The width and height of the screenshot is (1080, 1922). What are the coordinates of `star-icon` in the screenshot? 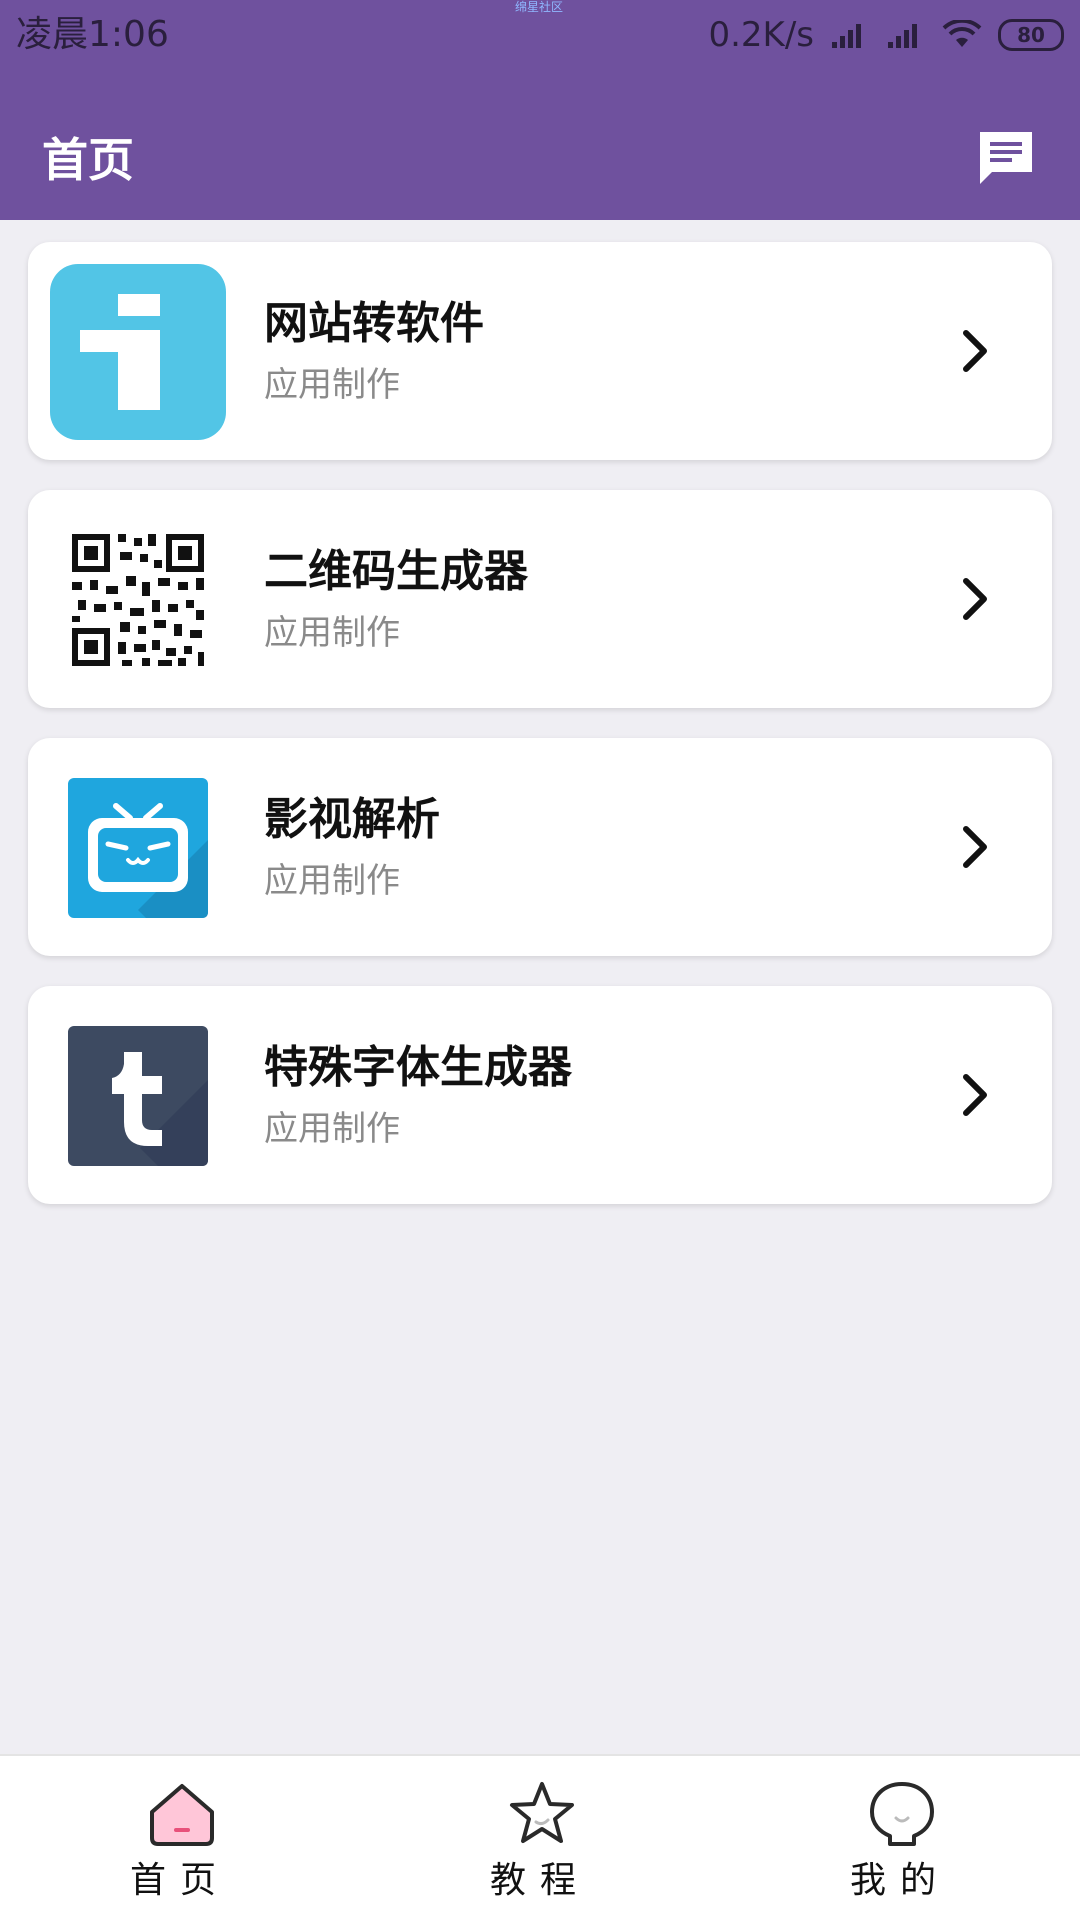 It's located at (542, 1812).